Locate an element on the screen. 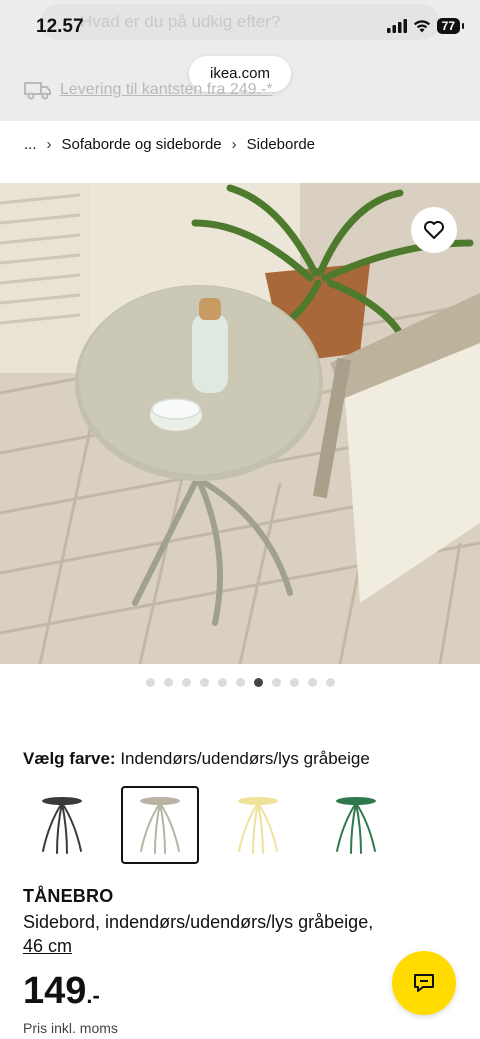 This screenshot has width=480, height=1039. status-icons: 77 is located at coordinates (425, 26).